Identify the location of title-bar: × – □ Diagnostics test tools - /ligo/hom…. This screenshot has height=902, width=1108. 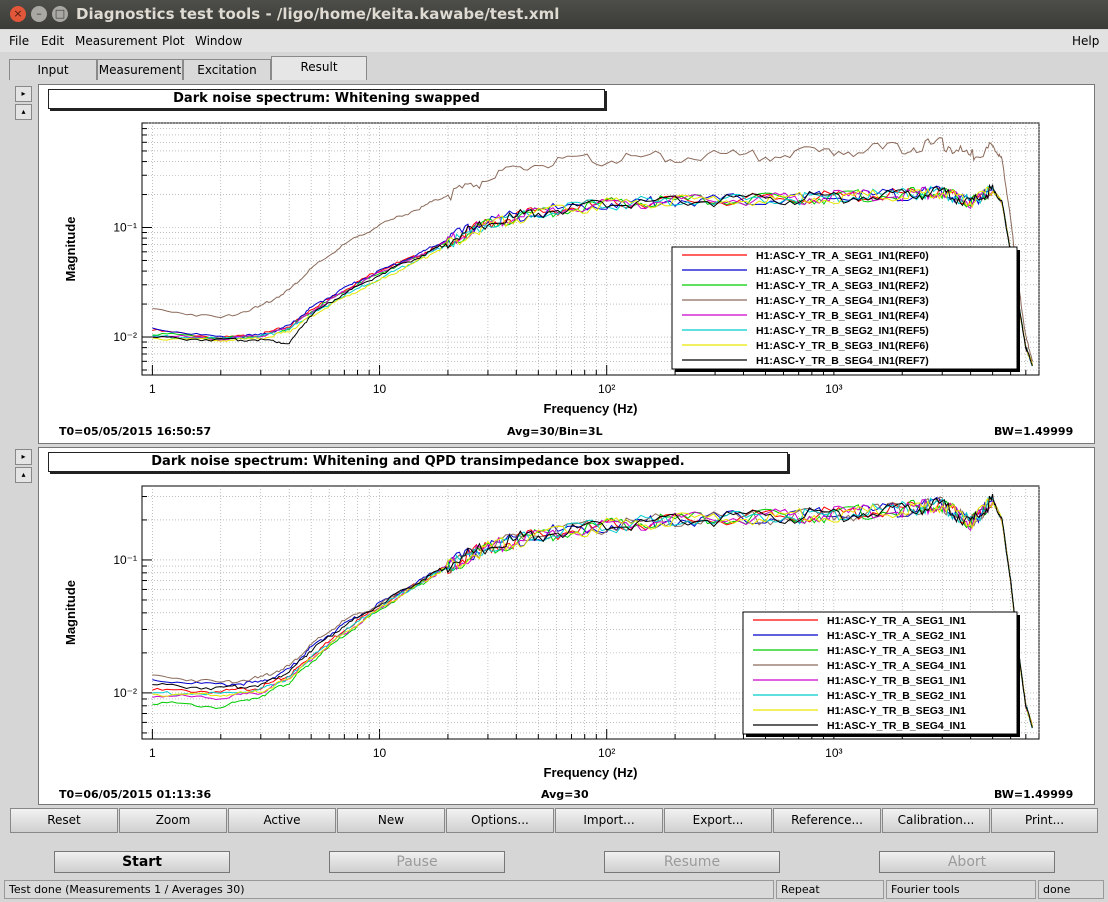
(554, 14).